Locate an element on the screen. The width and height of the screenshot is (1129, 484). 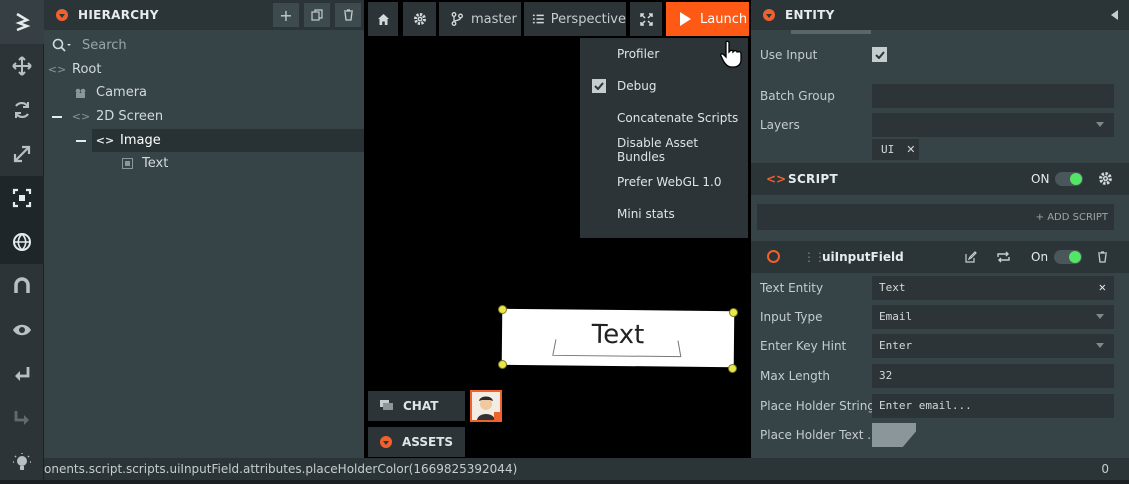
attr-label: Input Type is located at coordinates (791, 316).